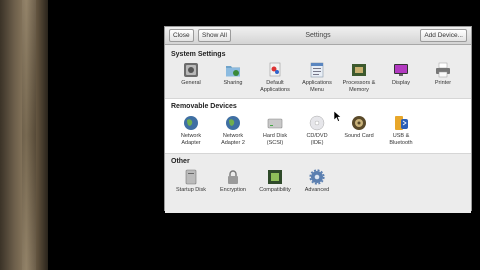 The height and width of the screenshot is (270, 480). I want to click on pane-cd-dvd: CD/DVD (IDE), so click(317, 130).